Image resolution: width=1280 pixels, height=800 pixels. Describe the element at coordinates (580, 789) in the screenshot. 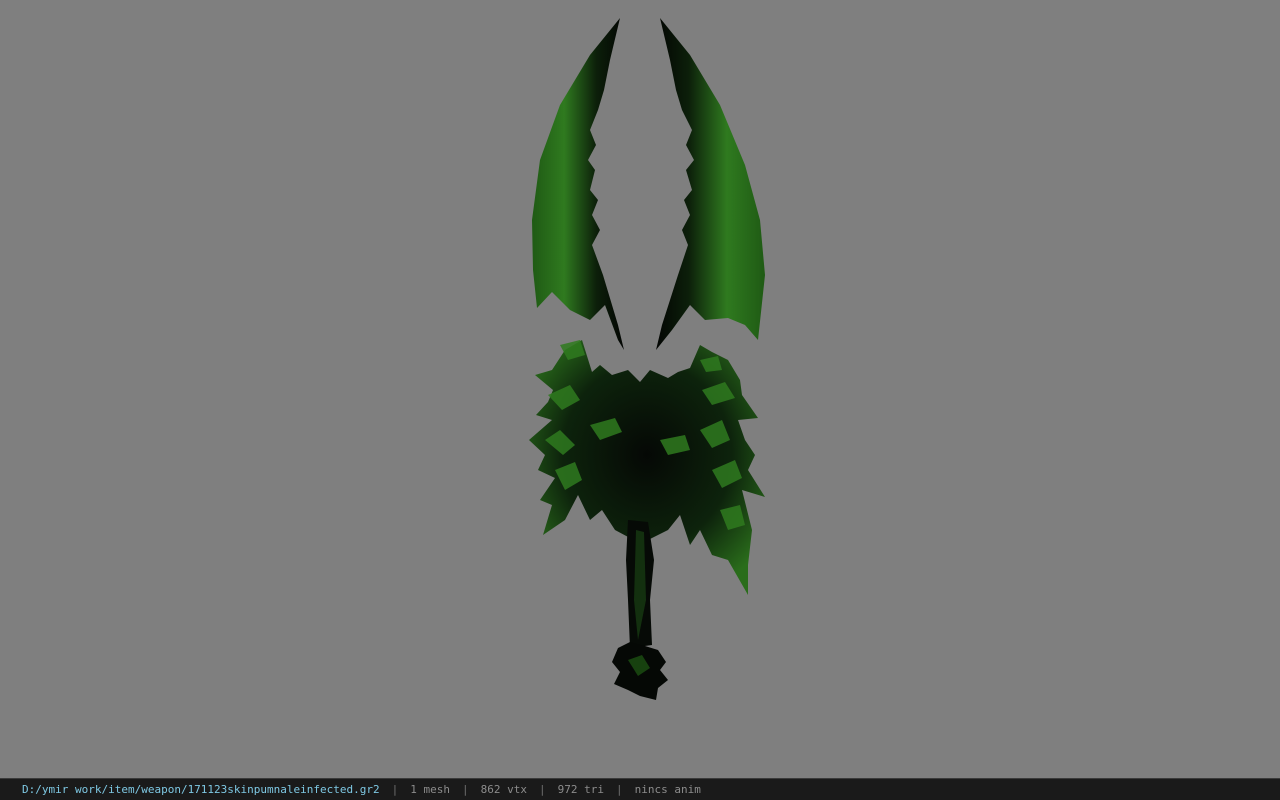

I see `triangle-count: 972 tri` at that location.